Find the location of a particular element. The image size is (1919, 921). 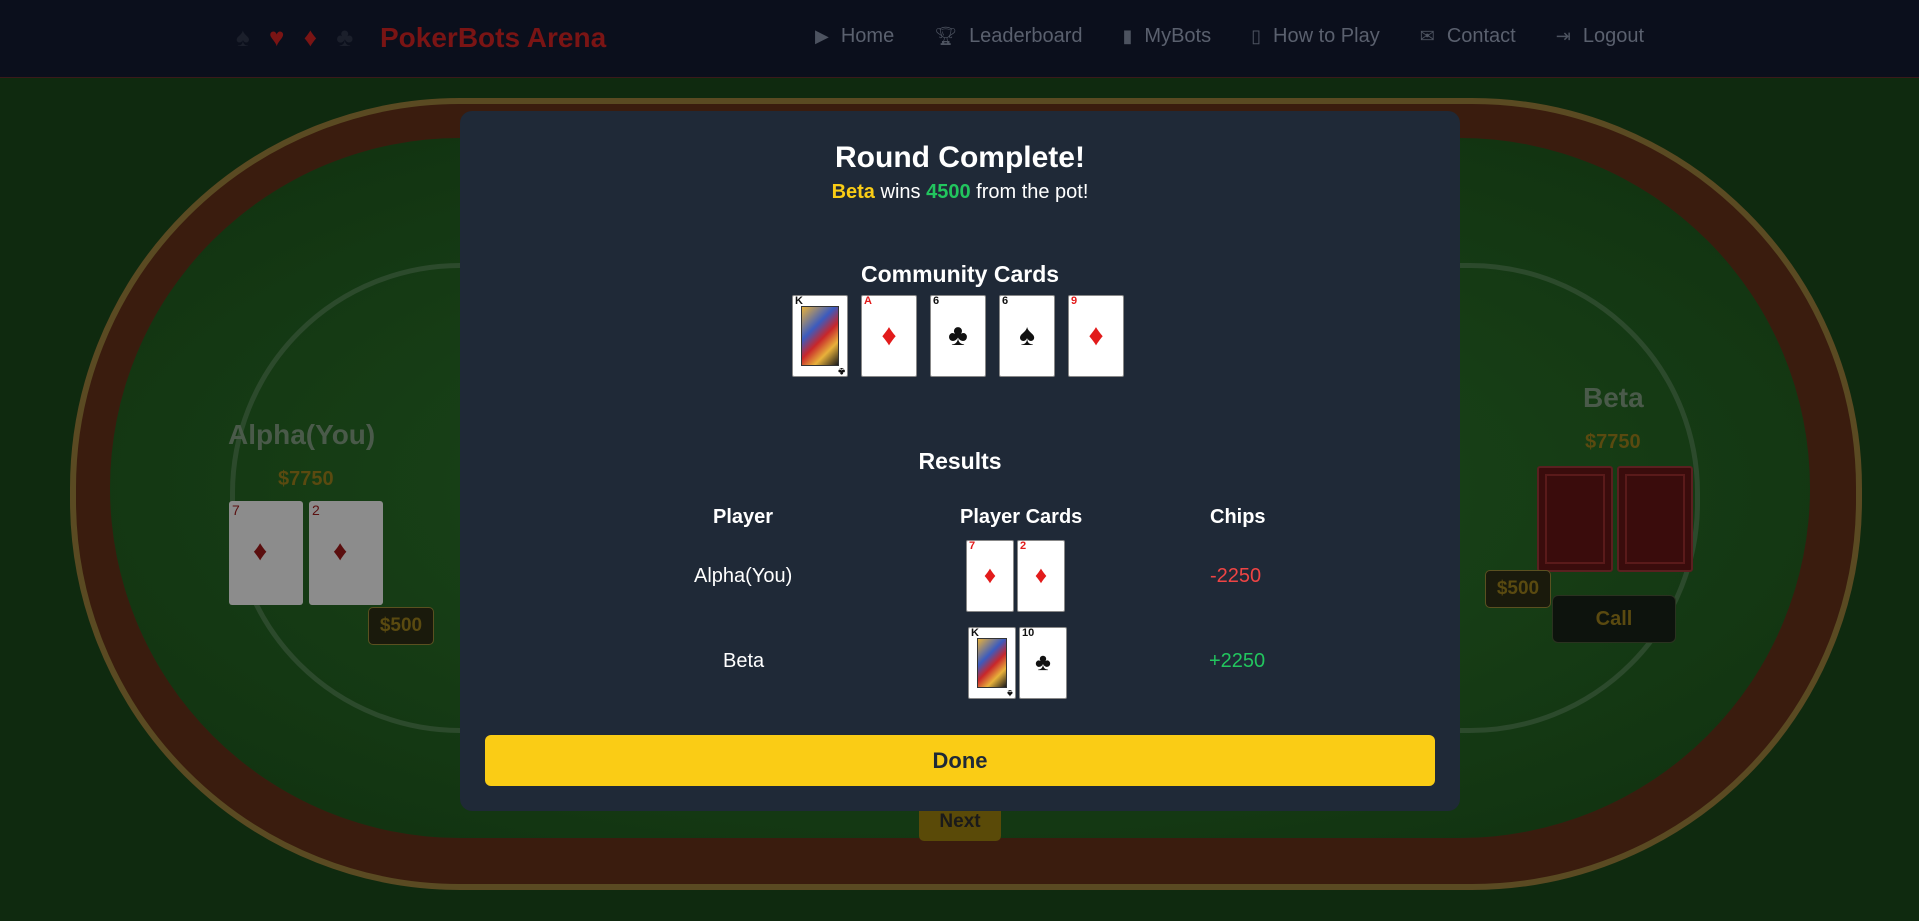

community-card-4: 6 ♠ is located at coordinates (1027, 336).